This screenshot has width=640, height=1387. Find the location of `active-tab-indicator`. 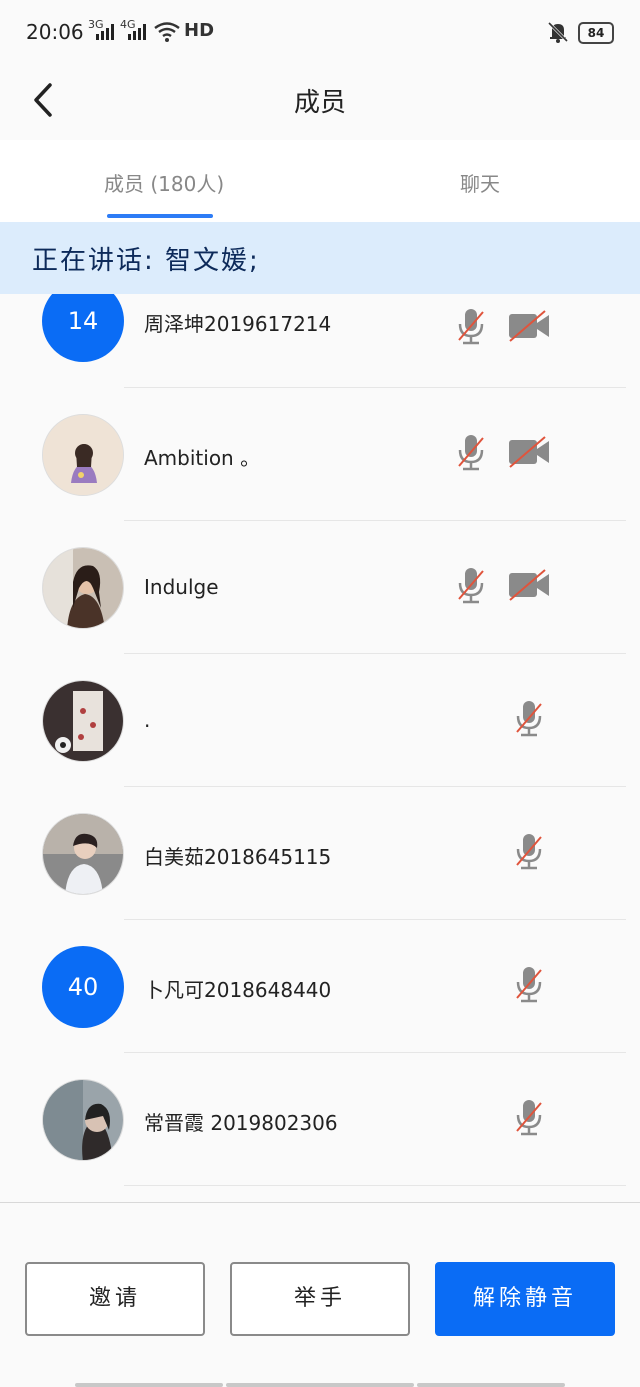

active-tab-indicator is located at coordinates (160, 216).